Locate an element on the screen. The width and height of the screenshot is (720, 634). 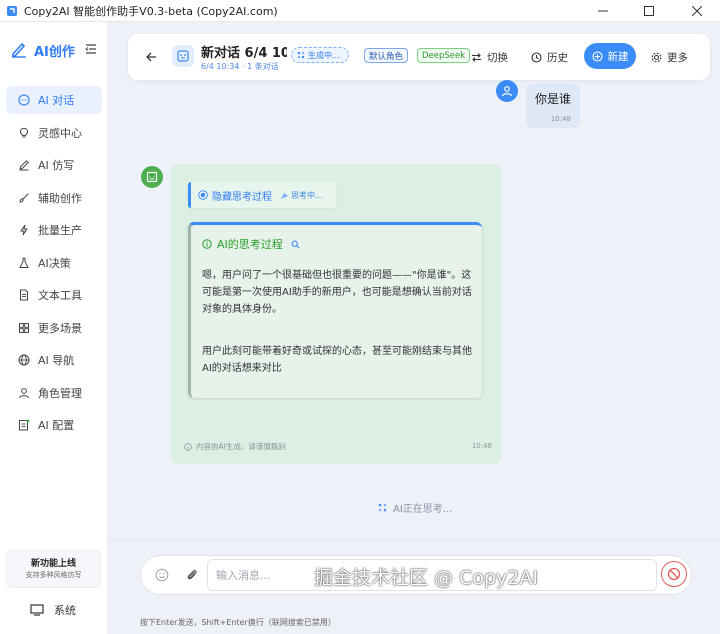
document-icon is located at coordinates (24, 295).